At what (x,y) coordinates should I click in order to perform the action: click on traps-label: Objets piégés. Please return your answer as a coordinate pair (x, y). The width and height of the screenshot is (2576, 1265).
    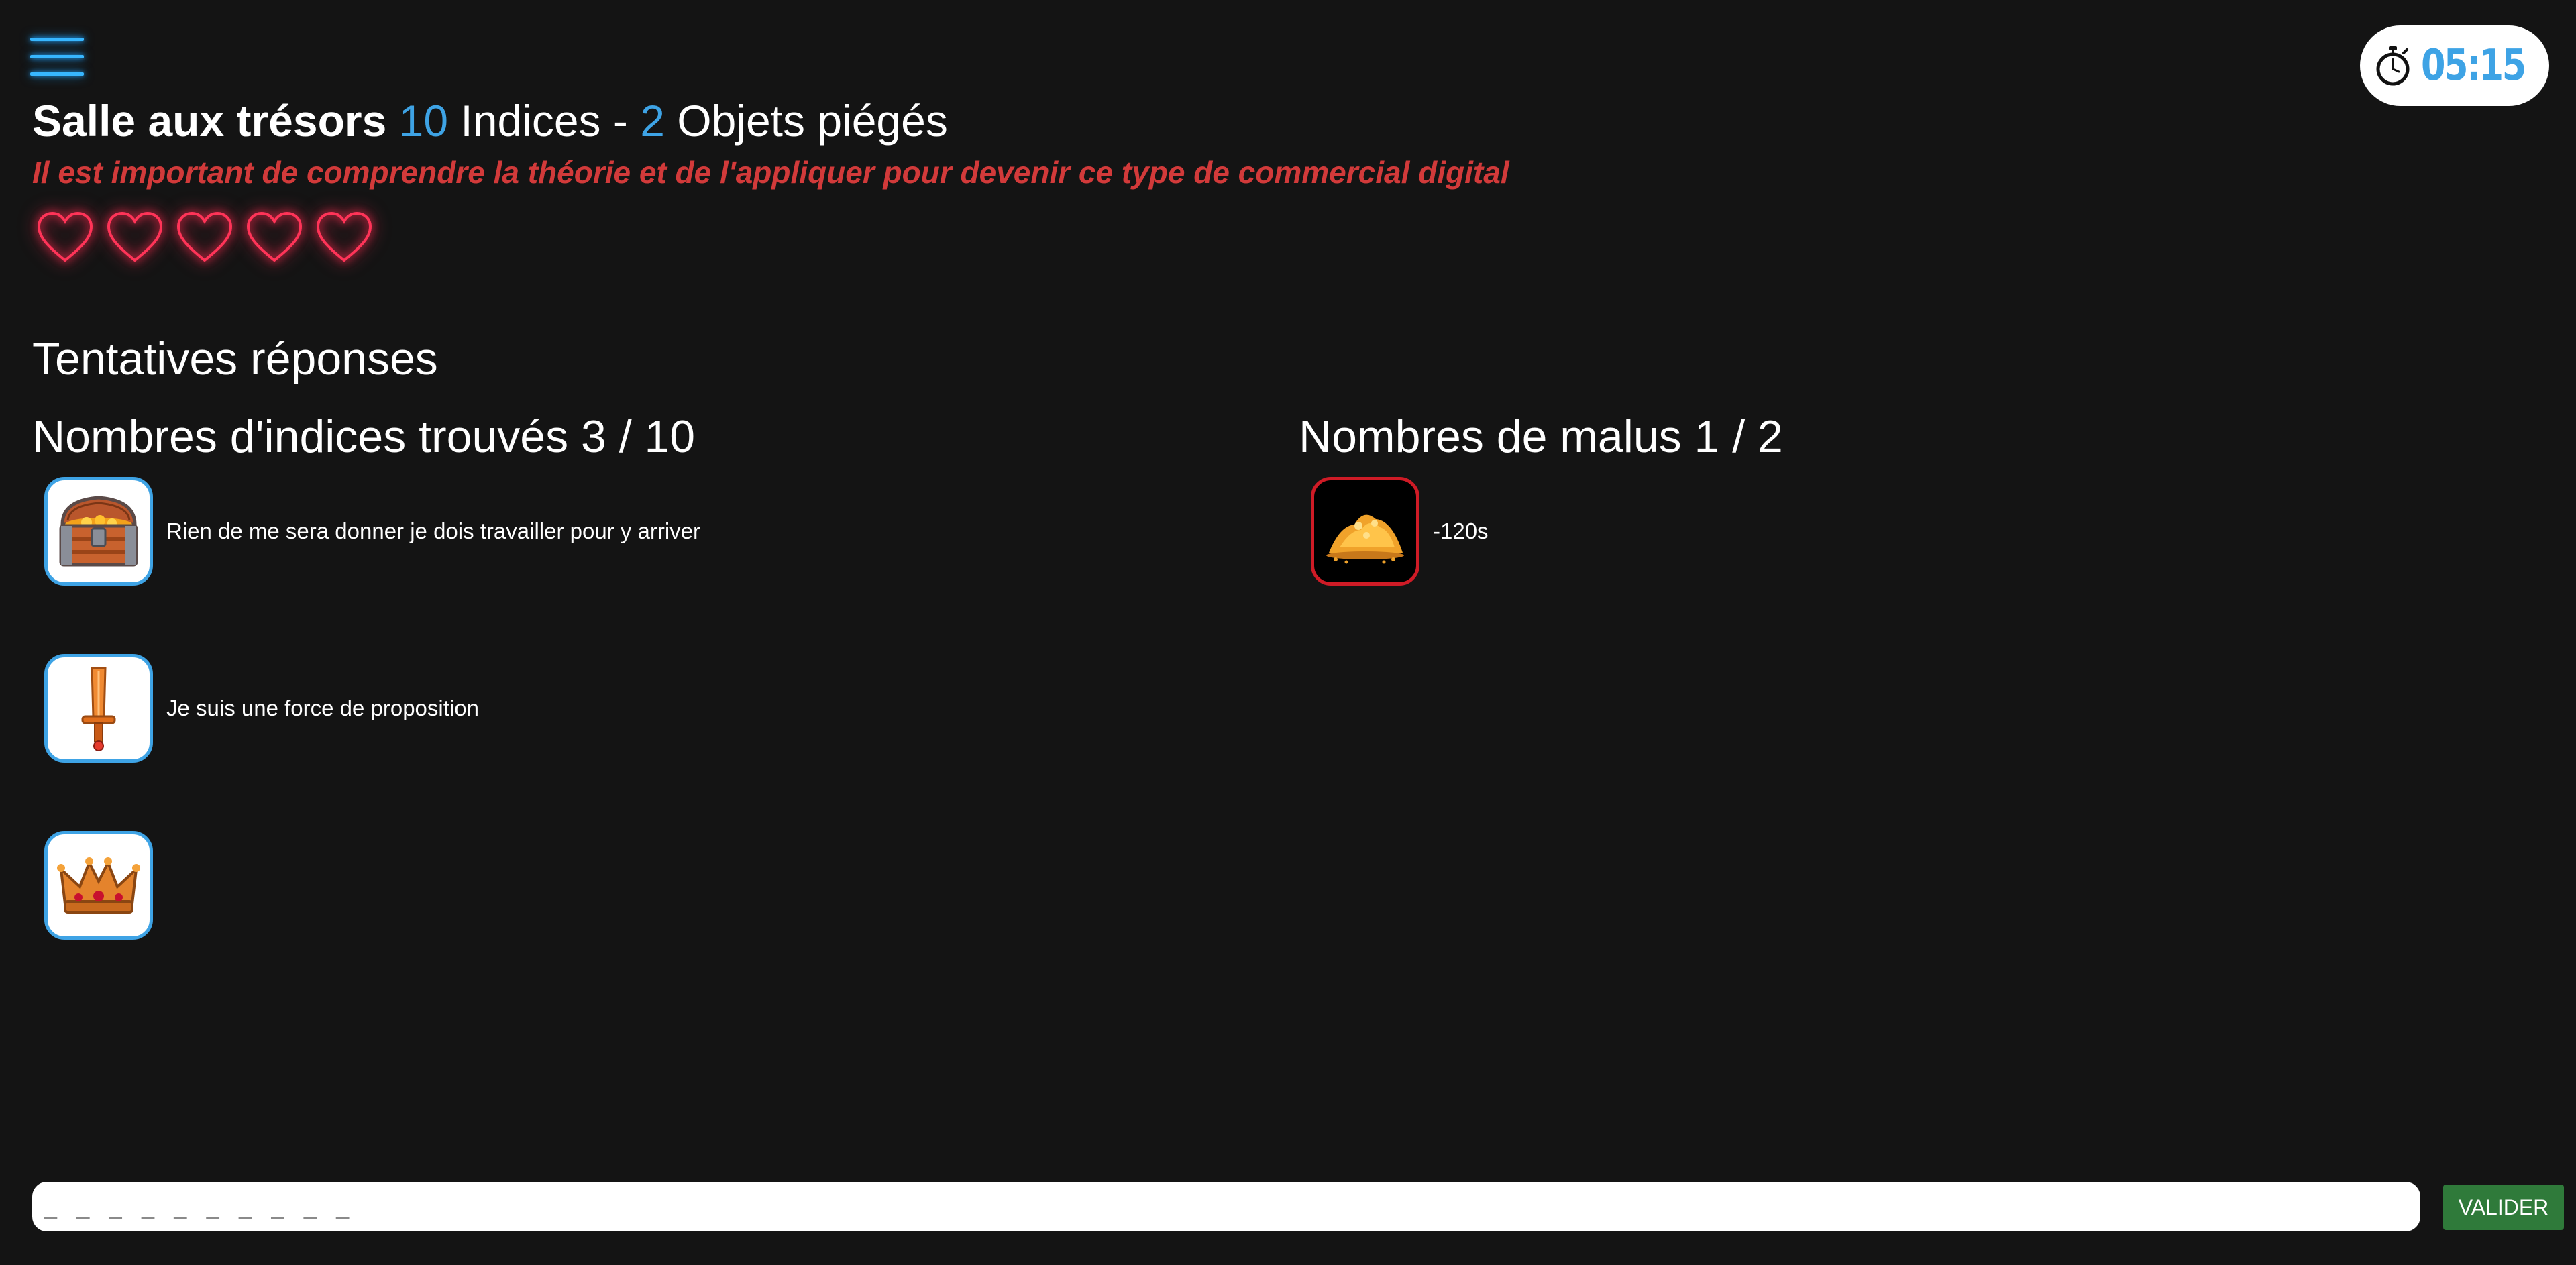
    Looking at the image, I should click on (812, 121).